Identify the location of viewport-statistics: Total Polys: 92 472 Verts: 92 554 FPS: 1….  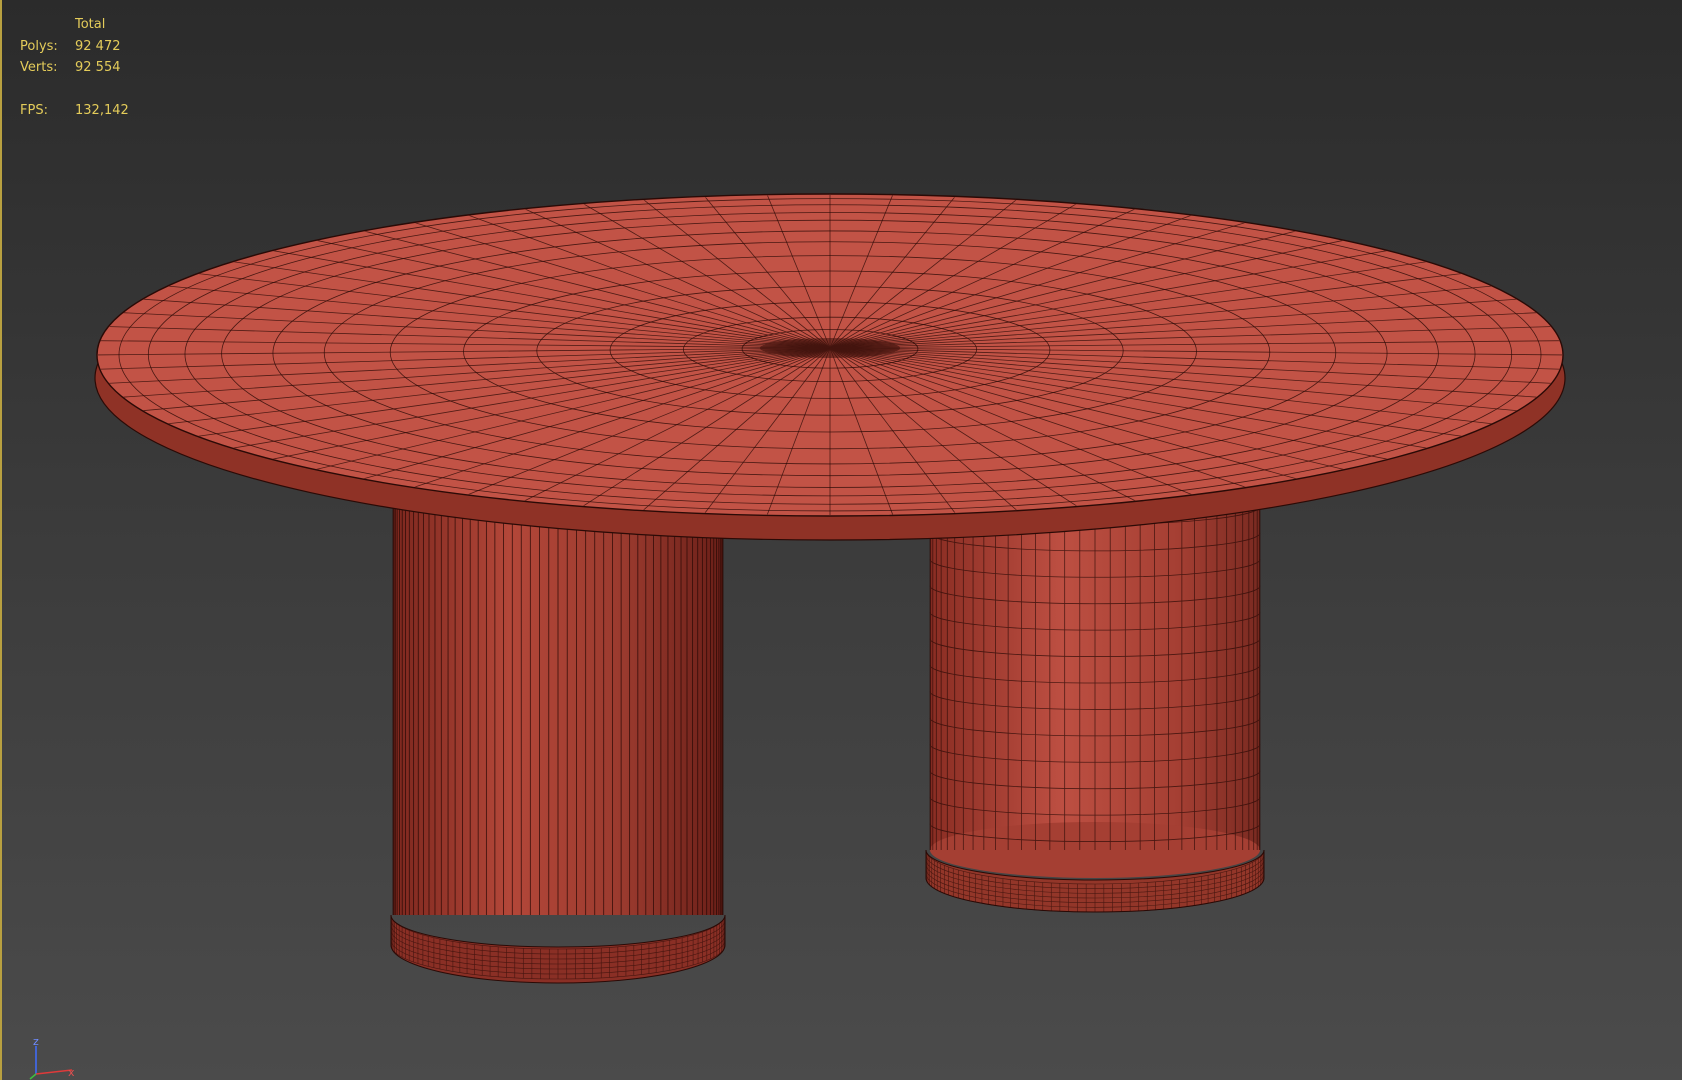
(74, 68).